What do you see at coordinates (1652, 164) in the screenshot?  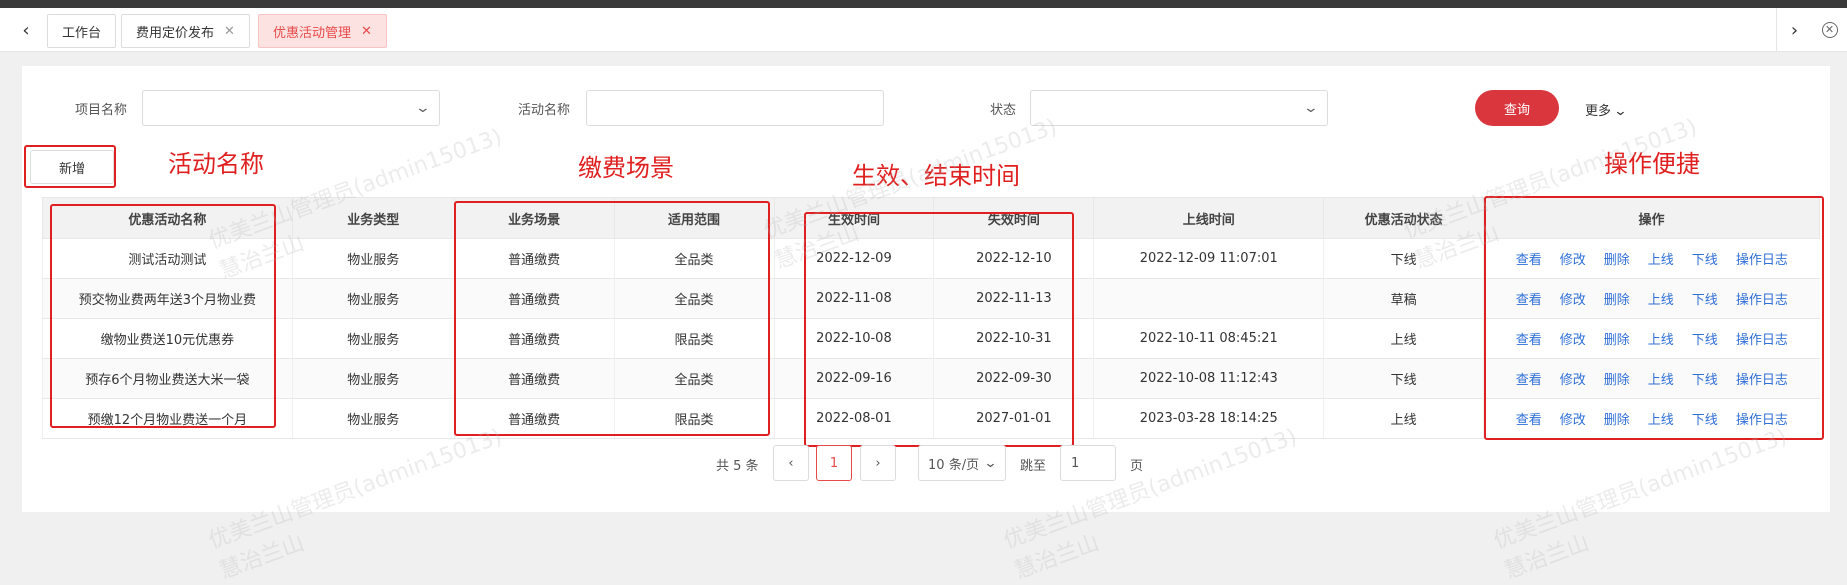 I see `annotation-operation: 操作便捷` at bounding box center [1652, 164].